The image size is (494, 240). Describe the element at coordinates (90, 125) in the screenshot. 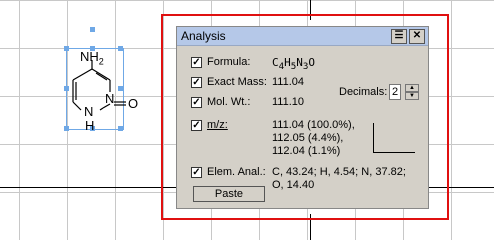

I see `atom-h: H` at that location.